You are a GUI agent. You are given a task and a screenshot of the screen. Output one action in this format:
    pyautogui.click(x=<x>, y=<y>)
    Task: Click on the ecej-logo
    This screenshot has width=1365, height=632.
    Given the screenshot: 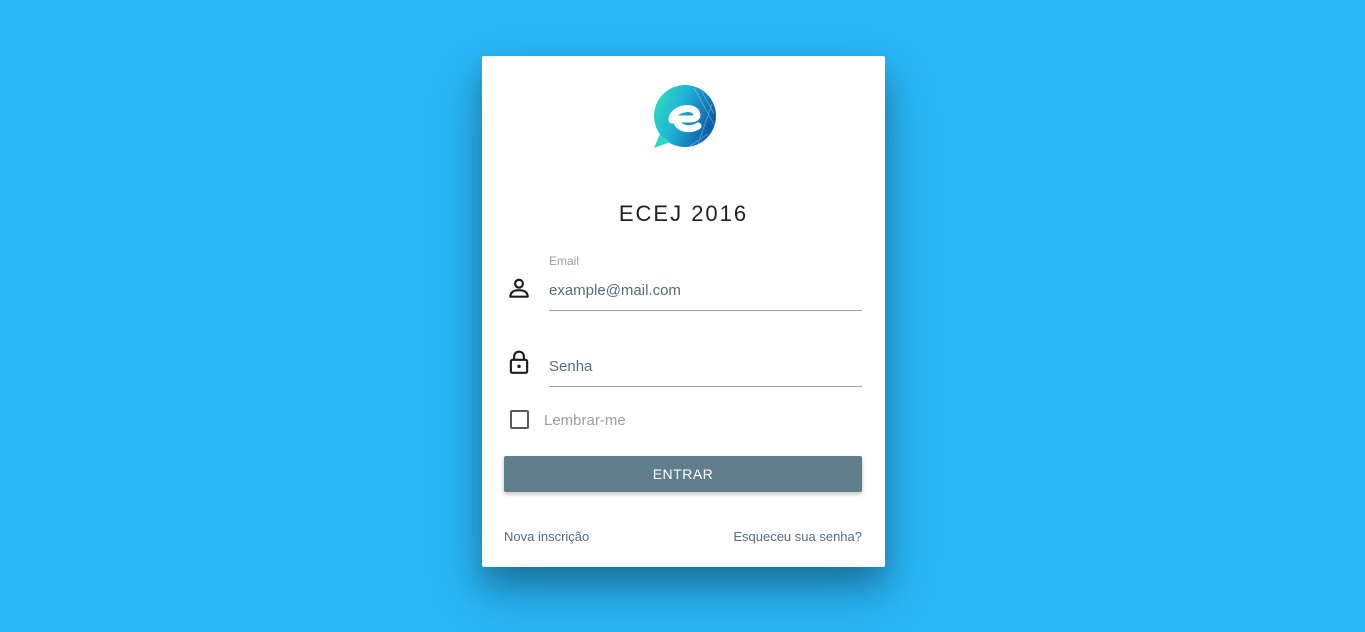 What is the action you would take?
    pyautogui.click(x=685, y=116)
    